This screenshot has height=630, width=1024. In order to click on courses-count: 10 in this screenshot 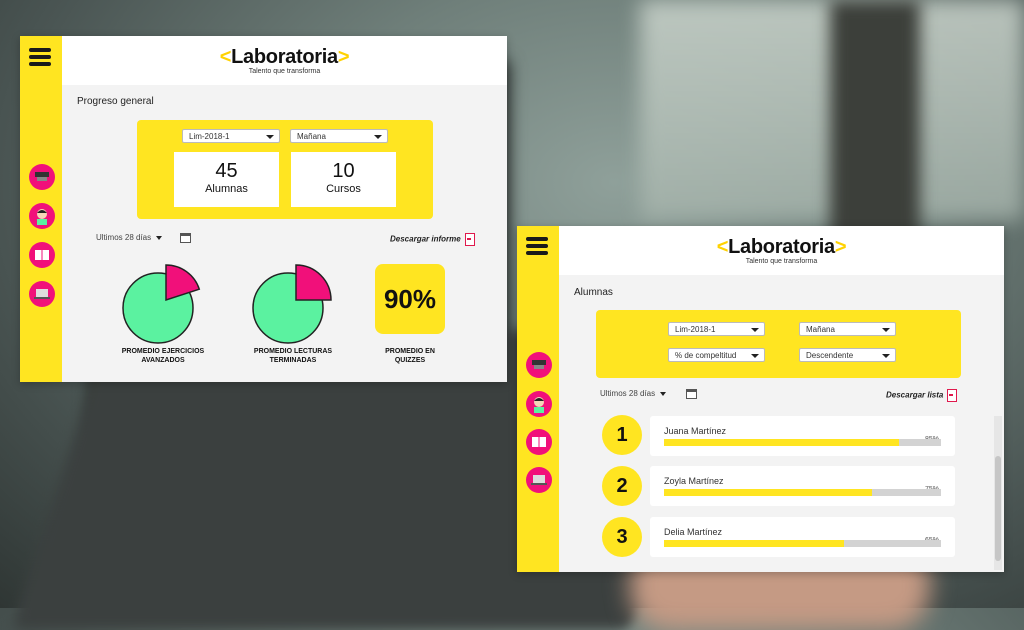, I will do `click(343, 171)`.